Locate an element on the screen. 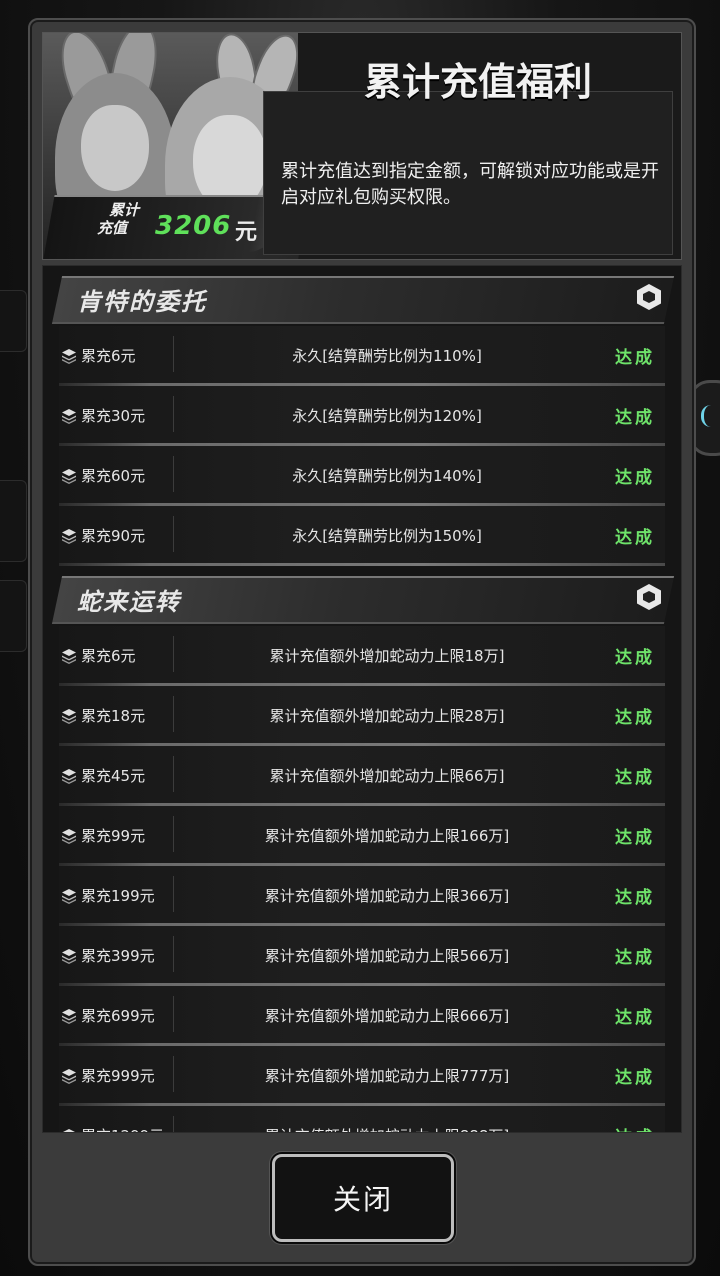 The height and width of the screenshot is (1276, 720). benefit-row: 累充30元 永久[结算酬劳比例为120%] 达成 is located at coordinates (362, 416).